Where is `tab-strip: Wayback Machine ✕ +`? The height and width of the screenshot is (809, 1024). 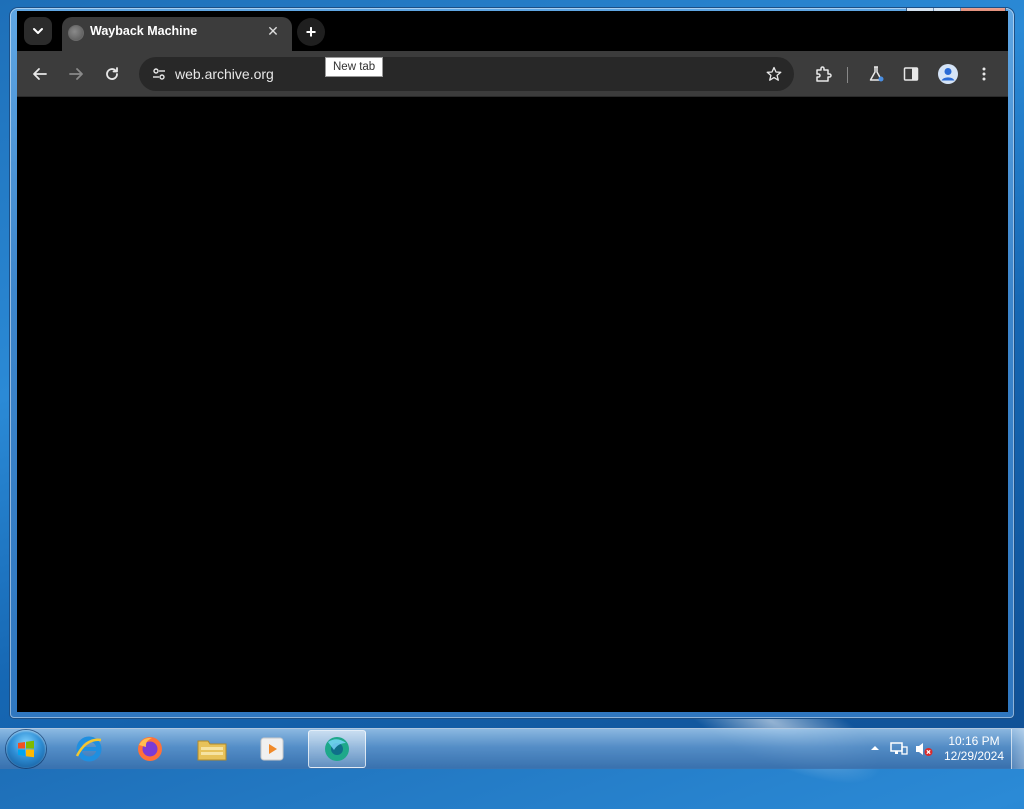
tab-strip: Wayback Machine ✕ + is located at coordinates (457, 31).